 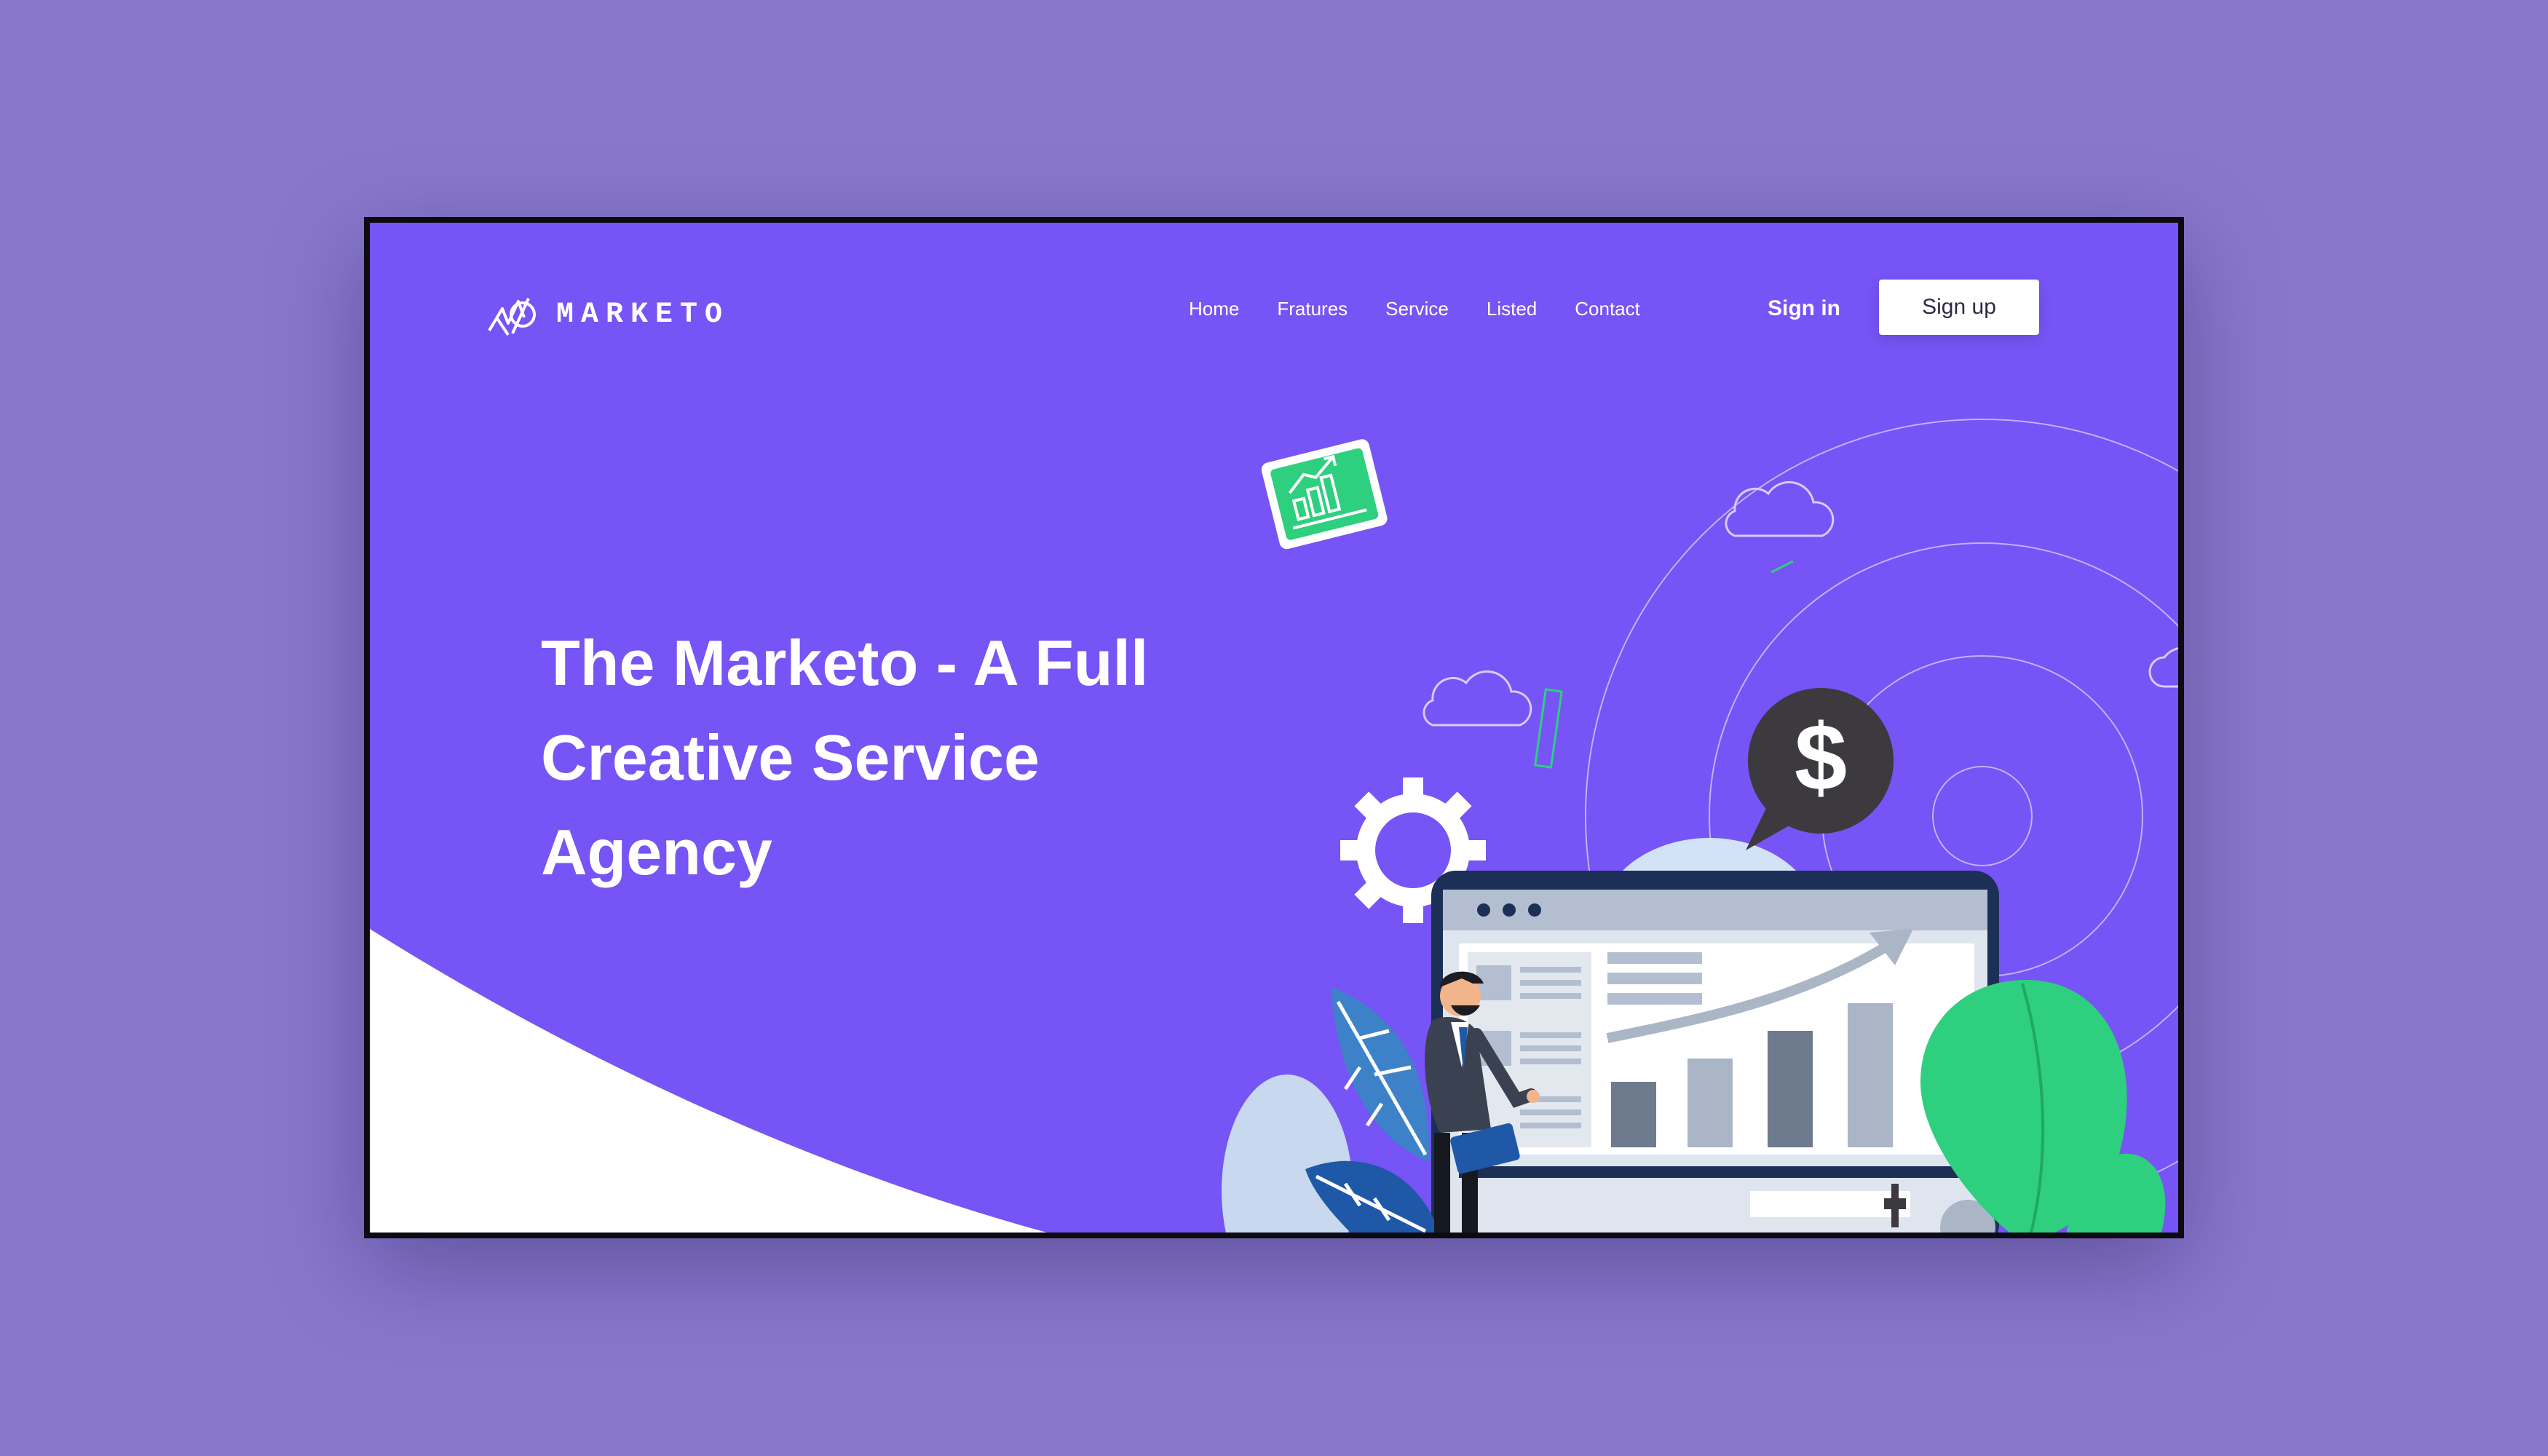 I want to click on brand-name: MARKETO, so click(x=643, y=314).